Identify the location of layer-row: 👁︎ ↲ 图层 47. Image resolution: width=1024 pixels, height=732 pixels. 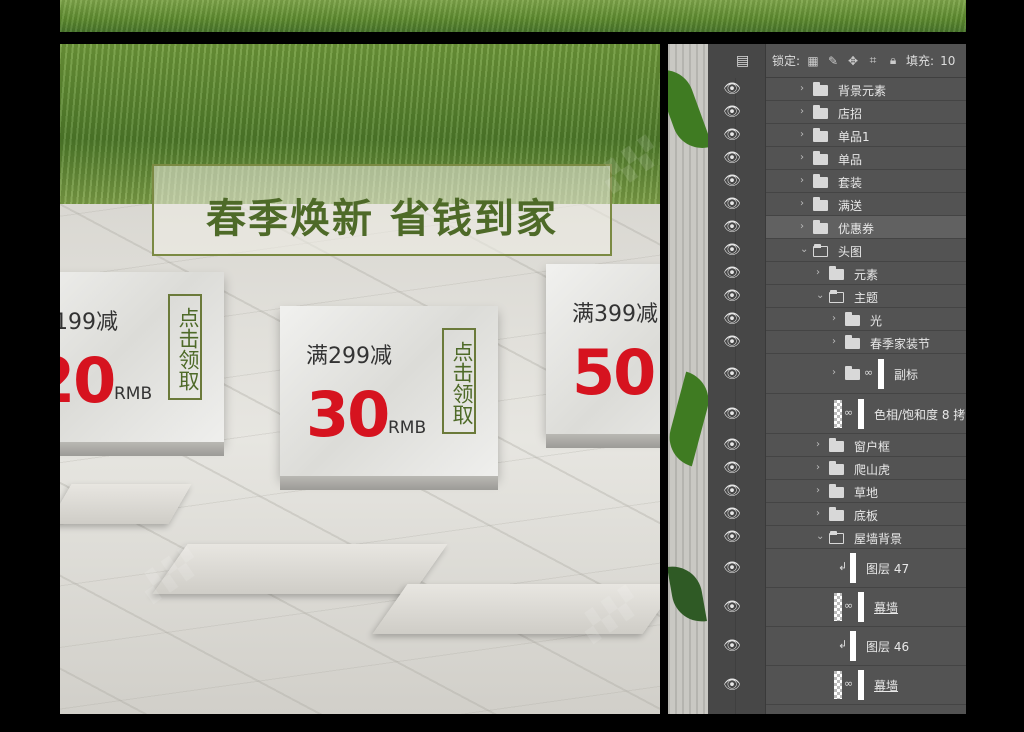
(844, 568).